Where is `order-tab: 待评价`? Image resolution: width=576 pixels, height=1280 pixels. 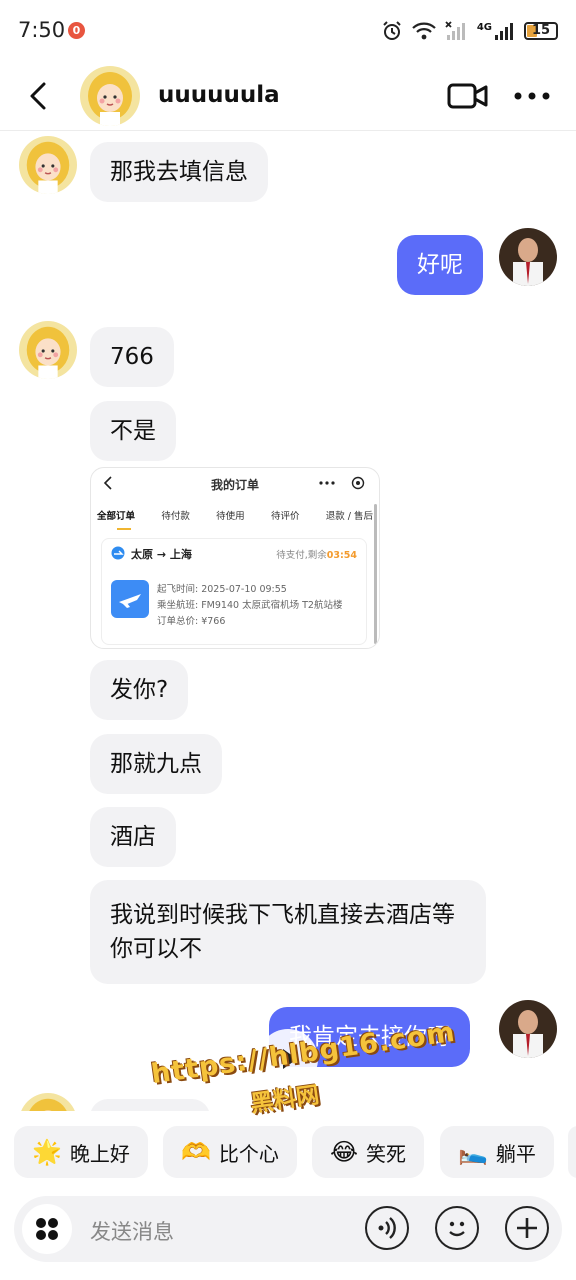 order-tab: 待评价 is located at coordinates (285, 516).